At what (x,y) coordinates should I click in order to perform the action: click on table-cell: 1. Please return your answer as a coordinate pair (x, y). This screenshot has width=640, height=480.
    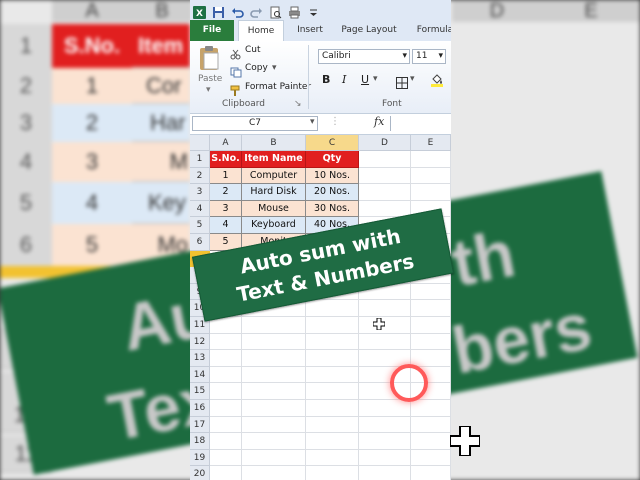
    Looking at the image, I should click on (226, 176).